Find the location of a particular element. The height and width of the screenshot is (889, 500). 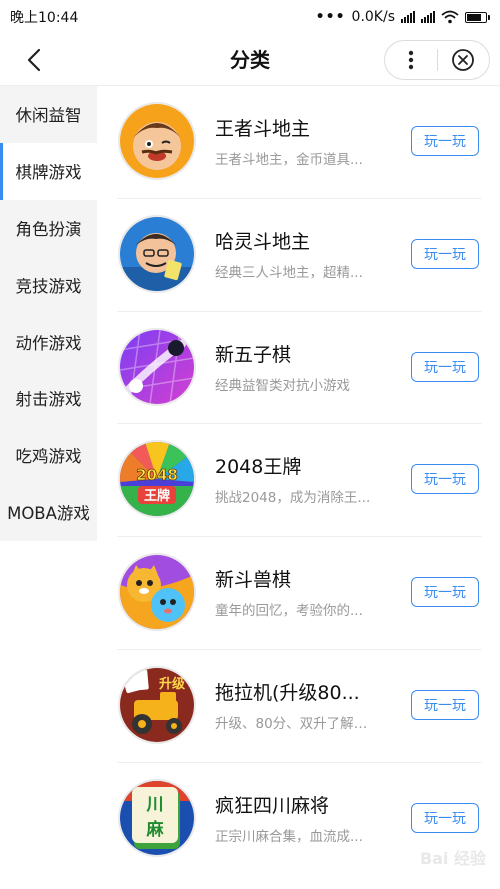

status-indicators: ••• 0.0K/s is located at coordinates (403, 17).